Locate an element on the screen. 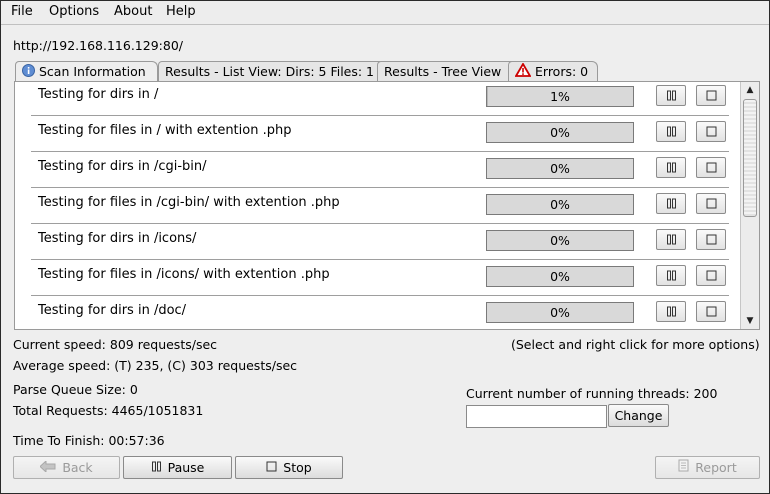 This screenshot has height=494, width=770. report-button: Report is located at coordinates (707, 467).